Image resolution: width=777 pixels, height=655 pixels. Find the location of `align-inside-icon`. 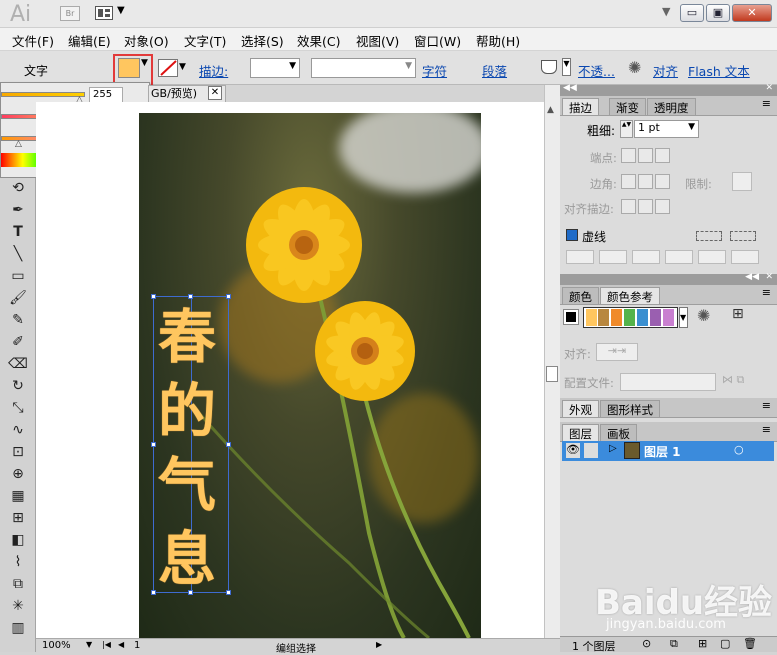

align-inside-icon is located at coordinates (645, 206).